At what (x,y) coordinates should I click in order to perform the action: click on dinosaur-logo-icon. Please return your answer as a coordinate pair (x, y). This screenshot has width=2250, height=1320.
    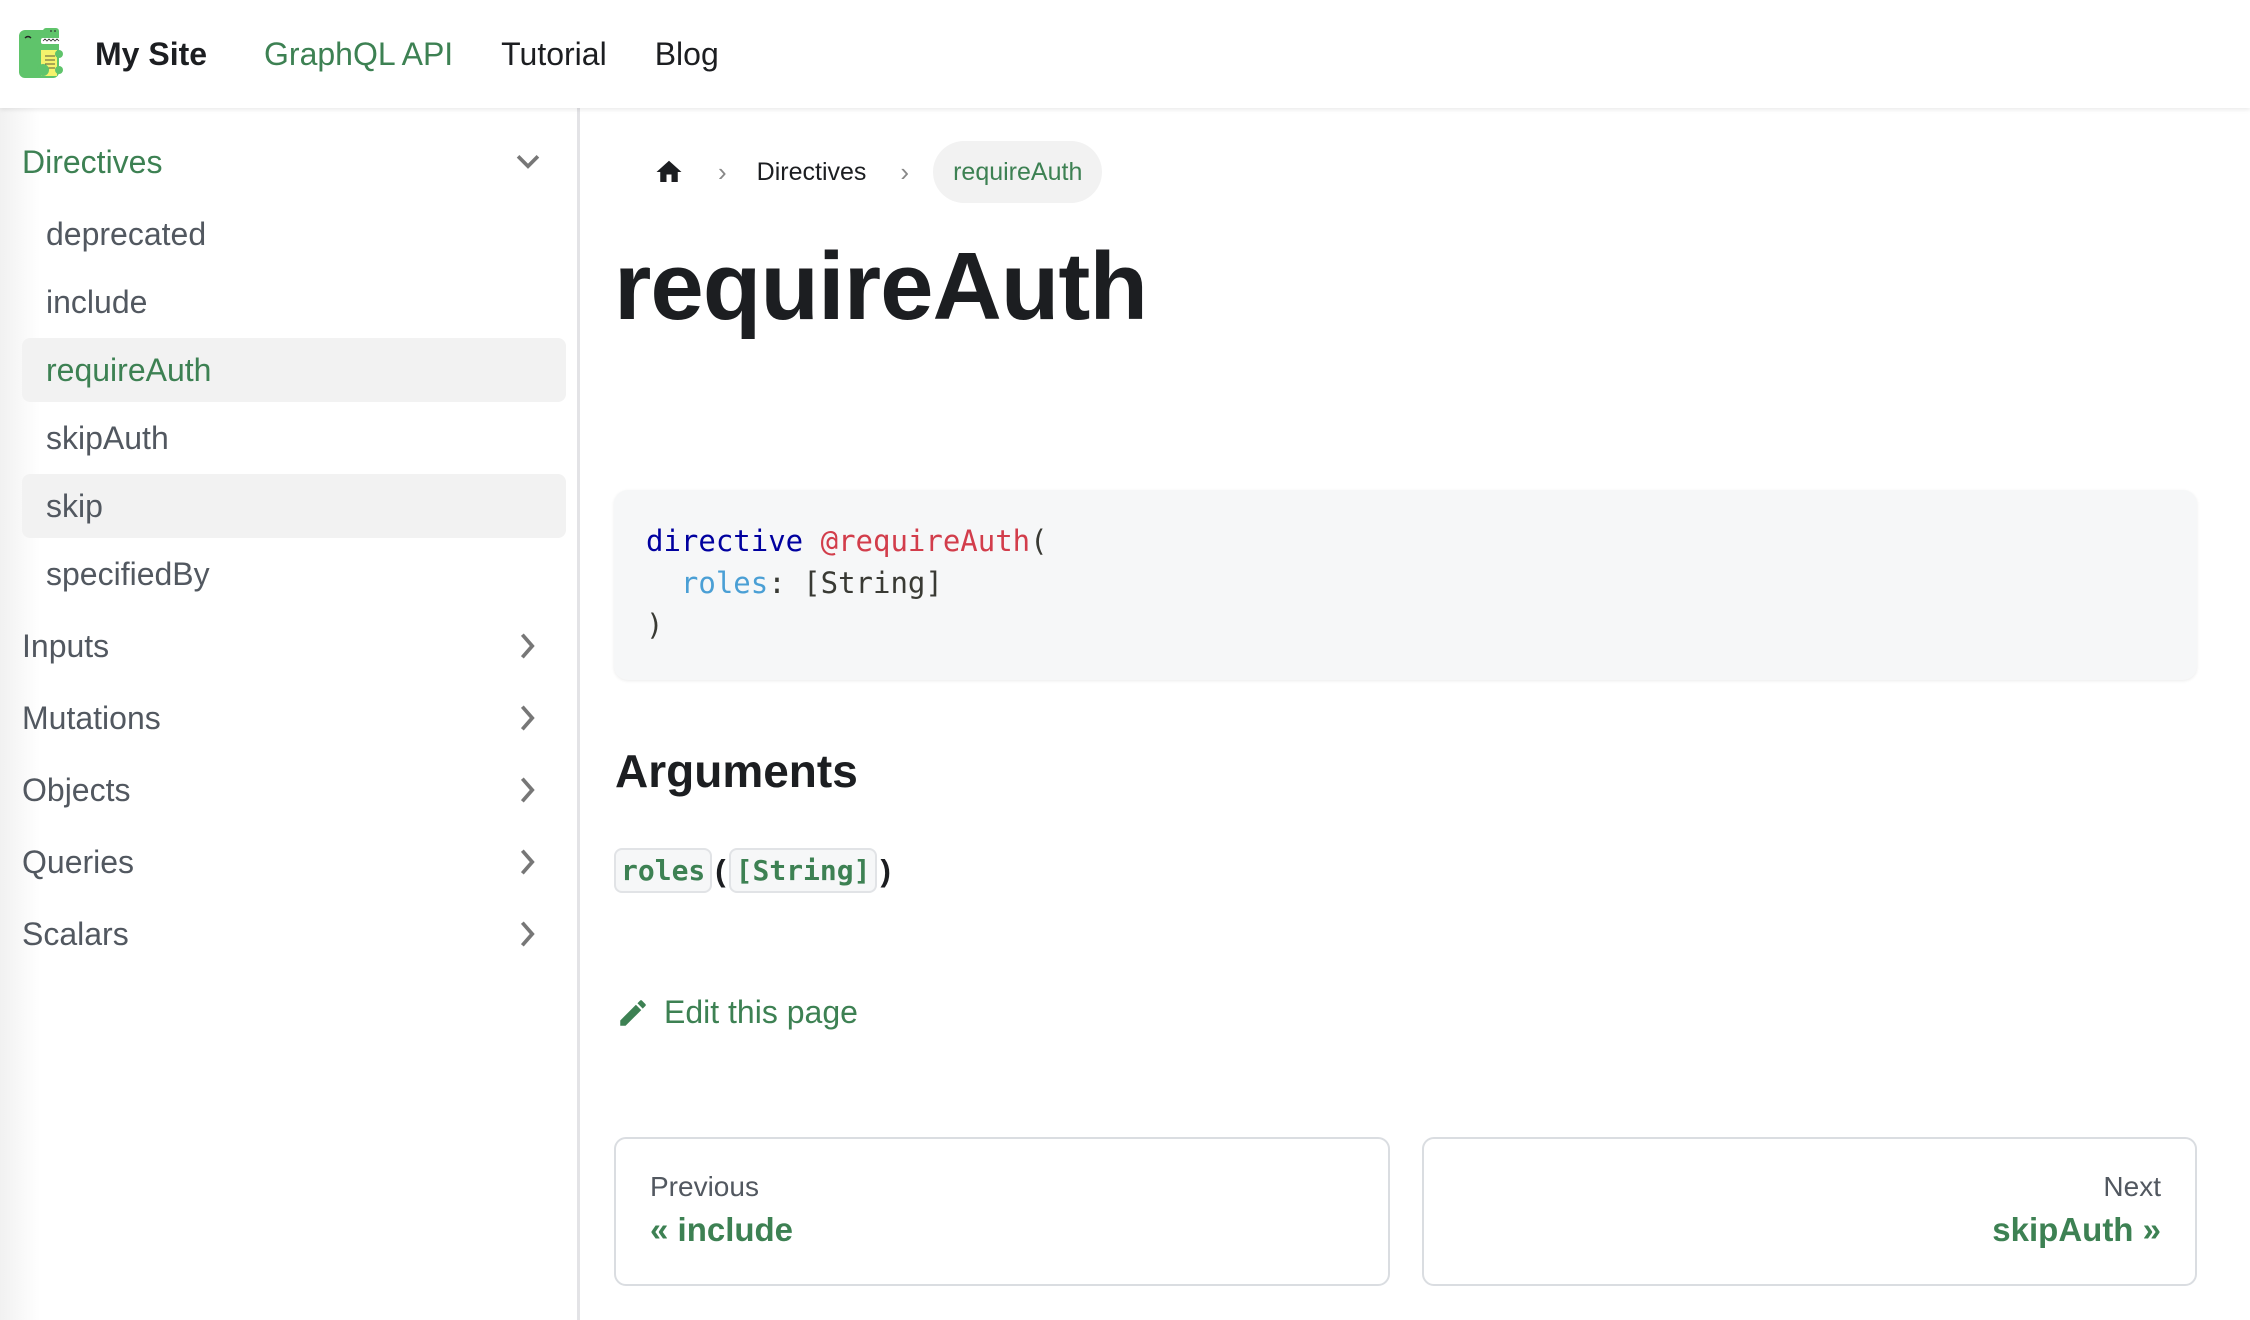
    Looking at the image, I should click on (41, 53).